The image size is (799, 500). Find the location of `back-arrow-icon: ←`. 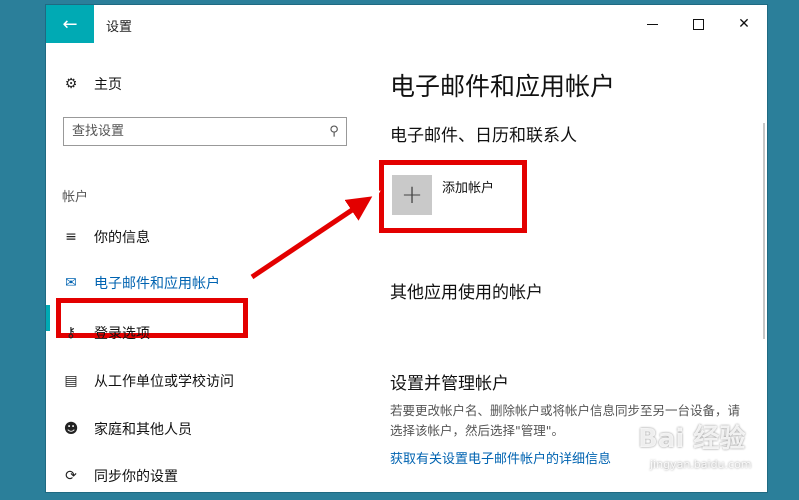

back-arrow-icon: ← is located at coordinates (70, 24).